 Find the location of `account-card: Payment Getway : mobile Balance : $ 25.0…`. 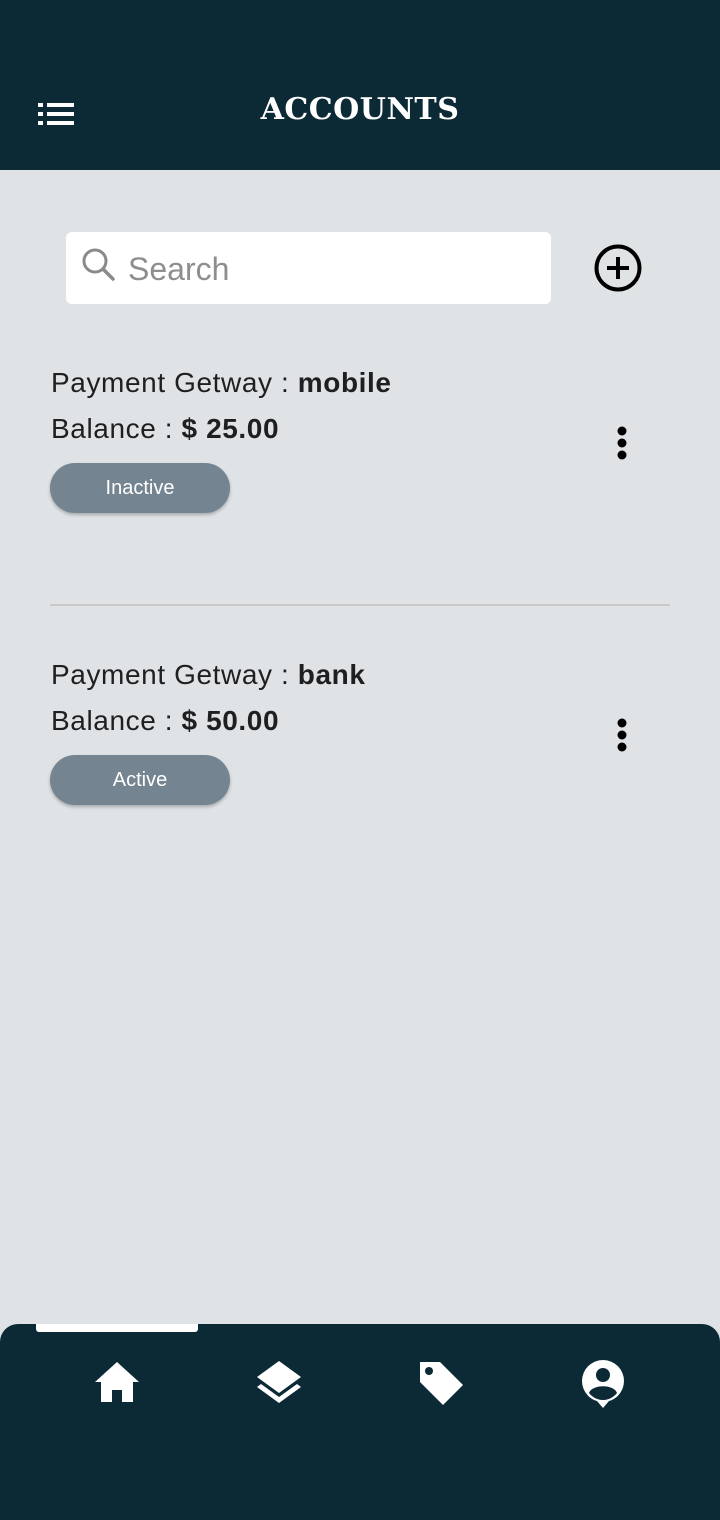

account-card: Payment Getway : mobile Balance : $ 25.0… is located at coordinates (360, 467).